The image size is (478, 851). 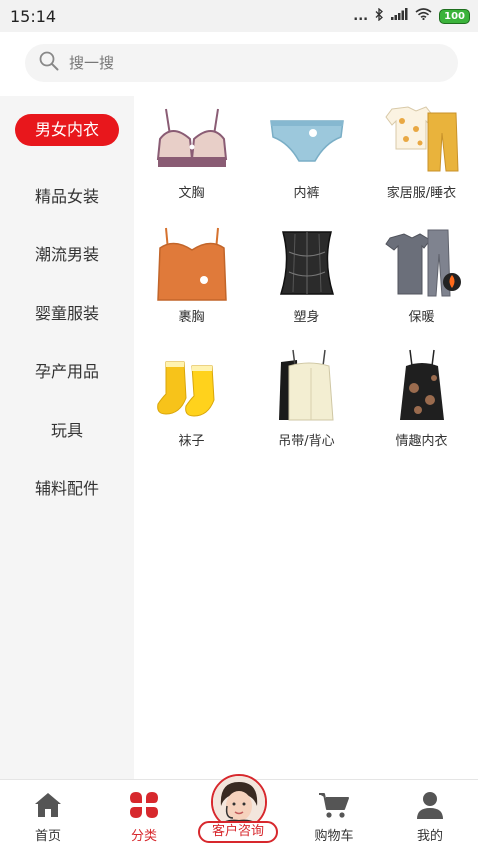 I want to click on tab-customer-service: 客户咨询, so click(x=239, y=811).